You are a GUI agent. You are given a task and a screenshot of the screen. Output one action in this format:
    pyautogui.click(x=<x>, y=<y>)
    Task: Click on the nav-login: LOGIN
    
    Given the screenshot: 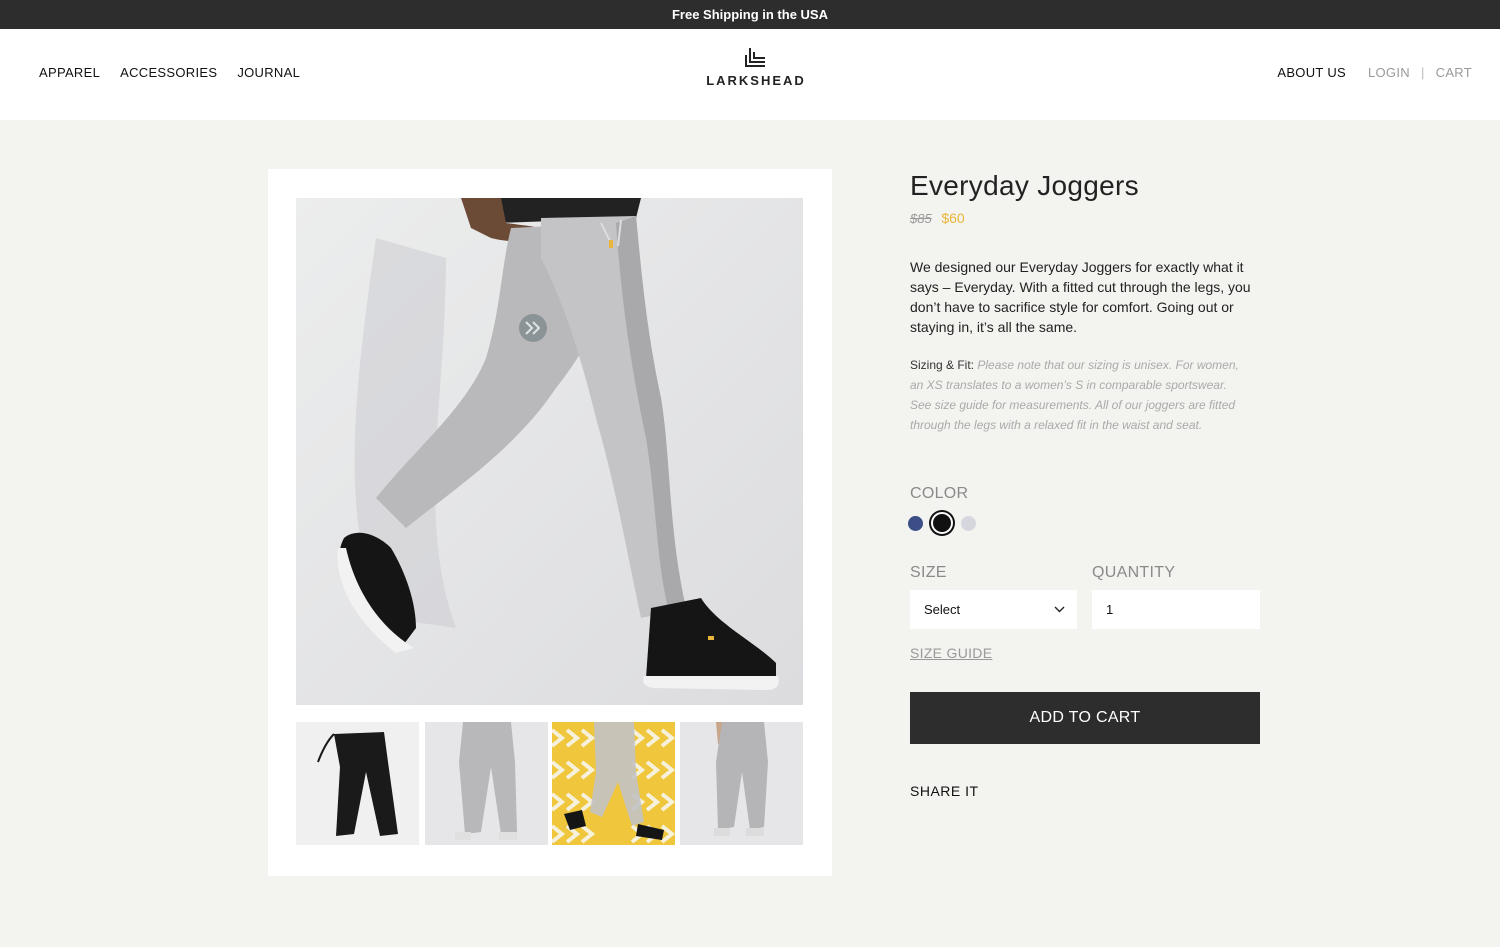 What is the action you would take?
    pyautogui.click(x=1389, y=72)
    